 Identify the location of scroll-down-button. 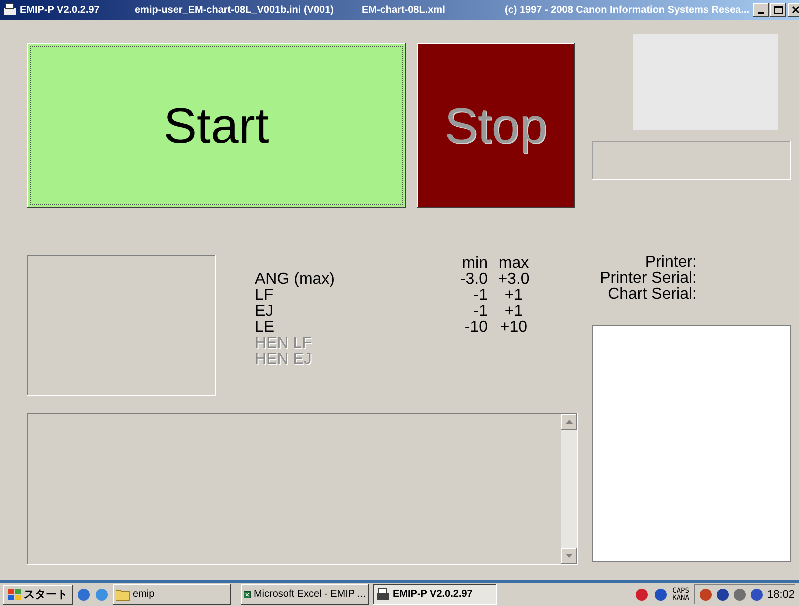
(569, 556).